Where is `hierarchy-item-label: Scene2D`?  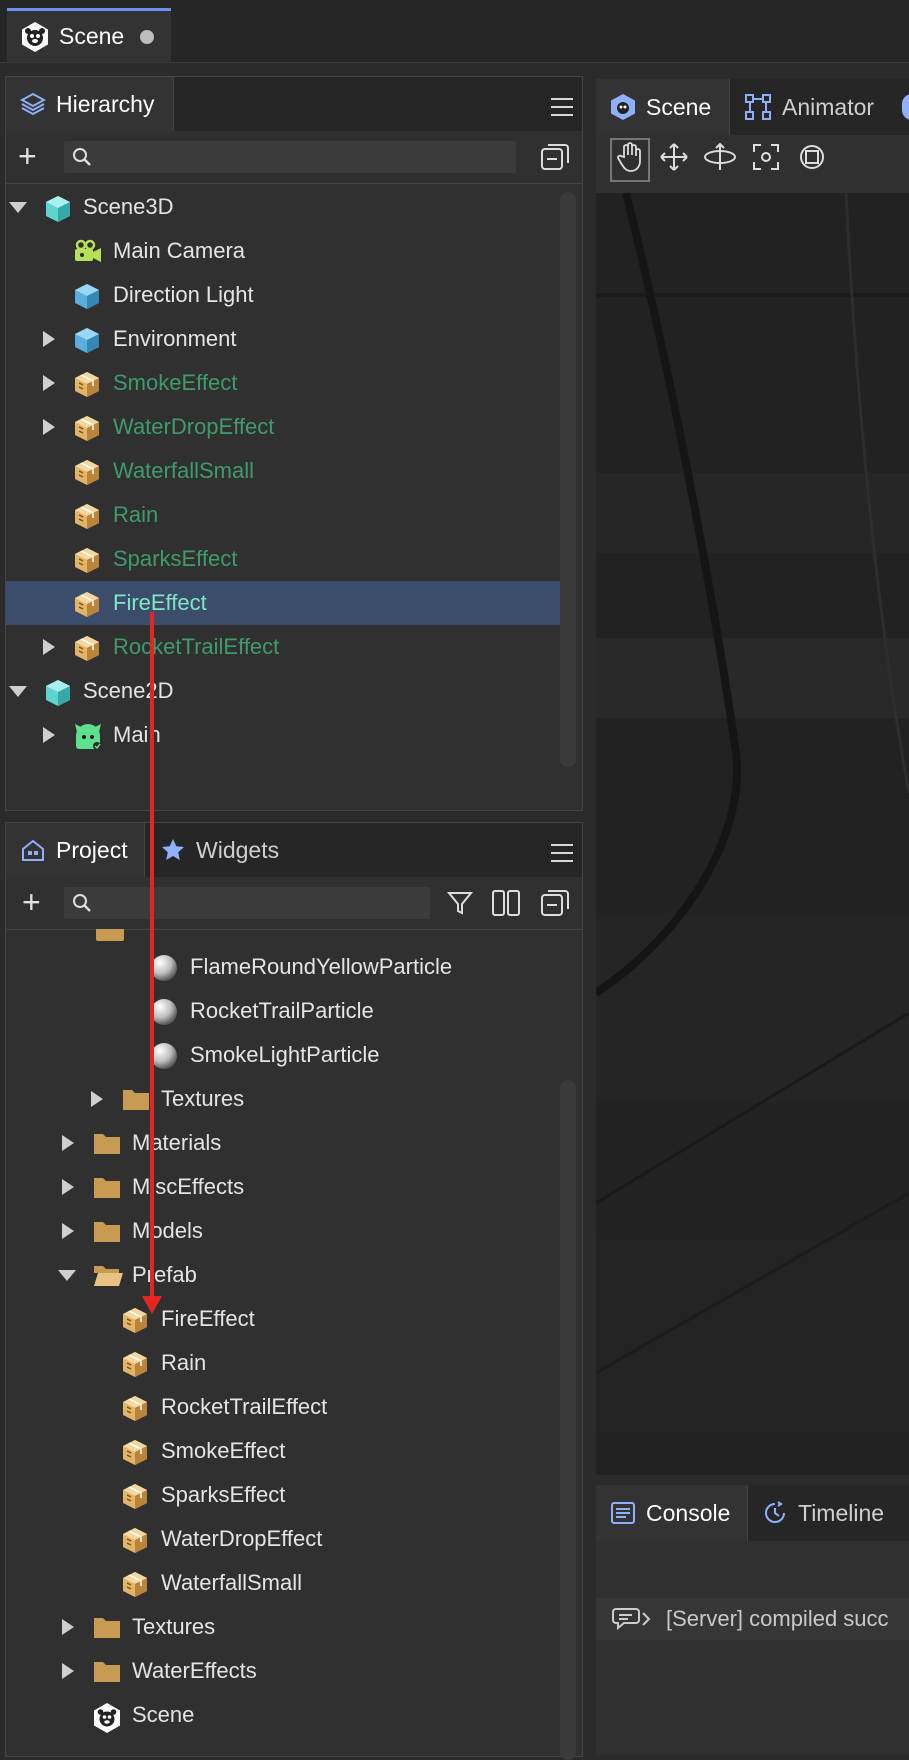
hierarchy-item-label: Scene2D is located at coordinates (128, 690).